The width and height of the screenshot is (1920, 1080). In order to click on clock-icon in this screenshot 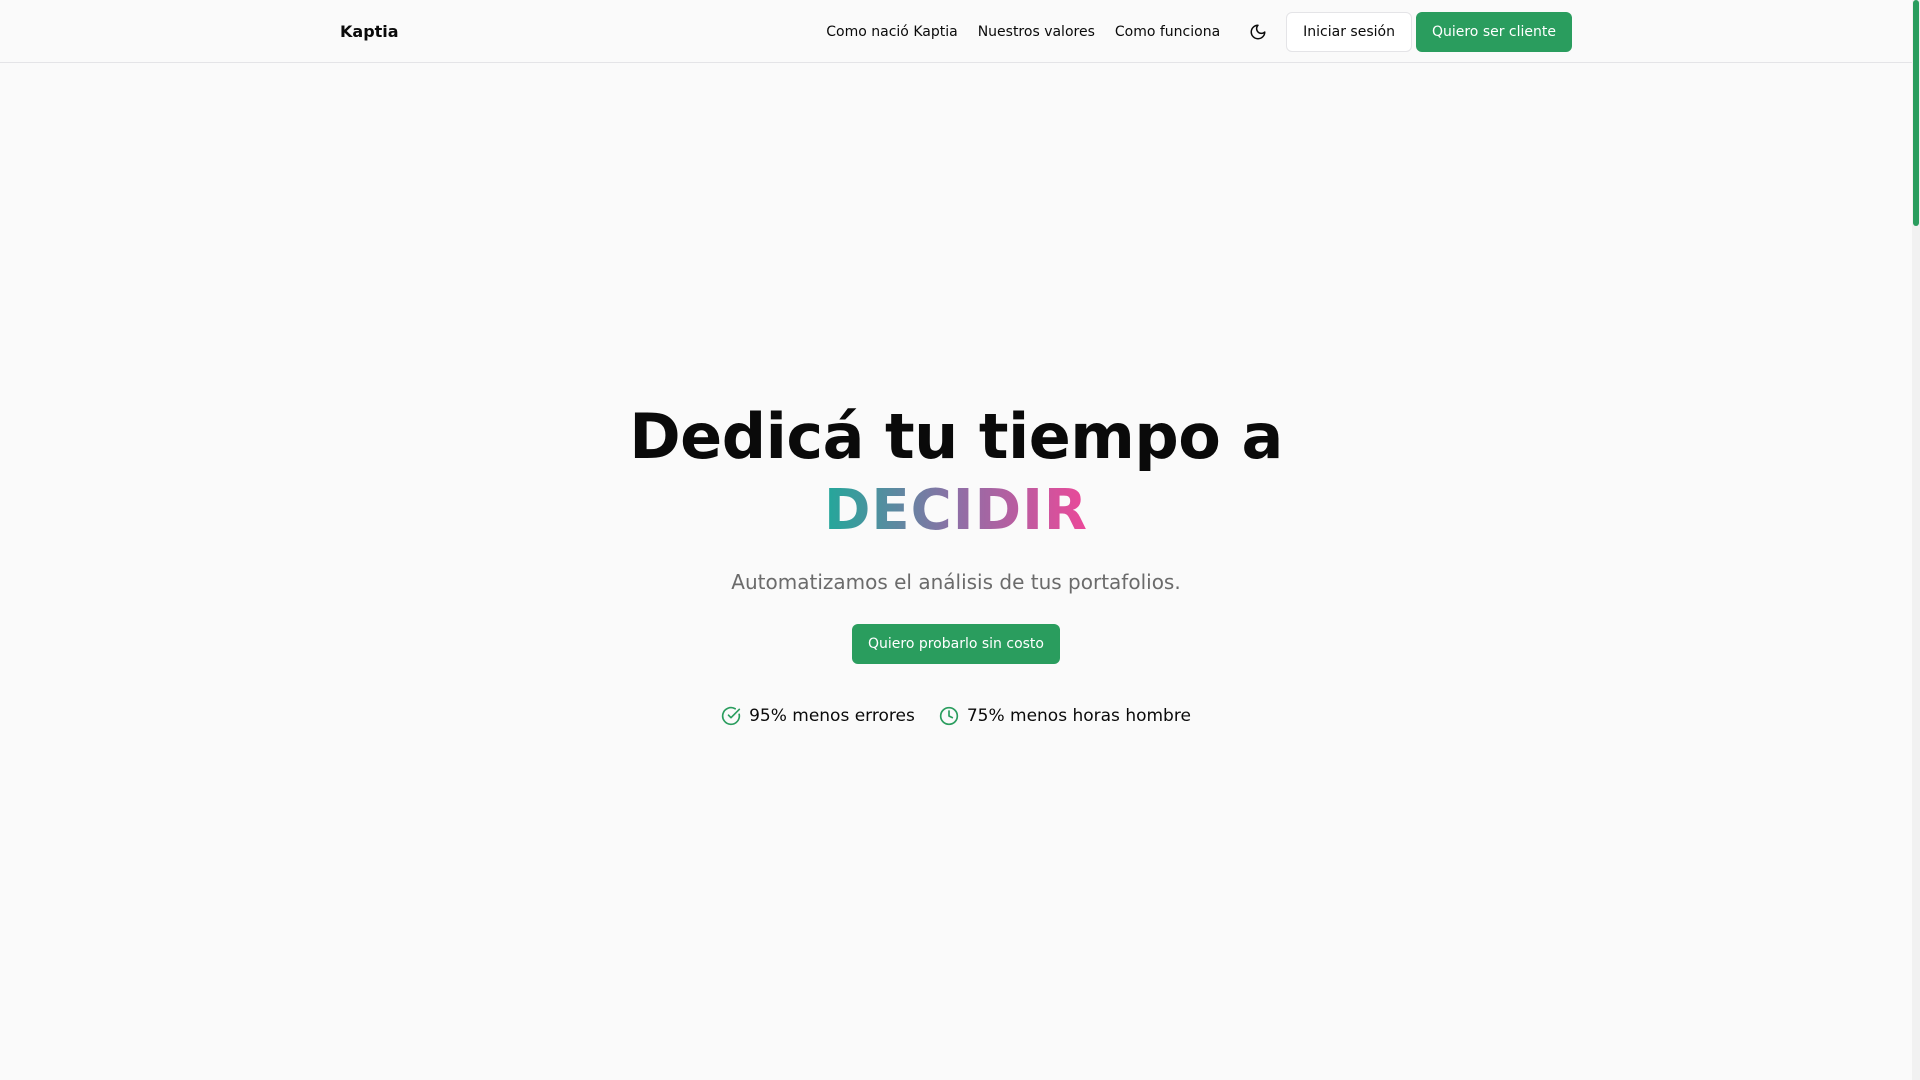, I will do `click(948, 716)`.